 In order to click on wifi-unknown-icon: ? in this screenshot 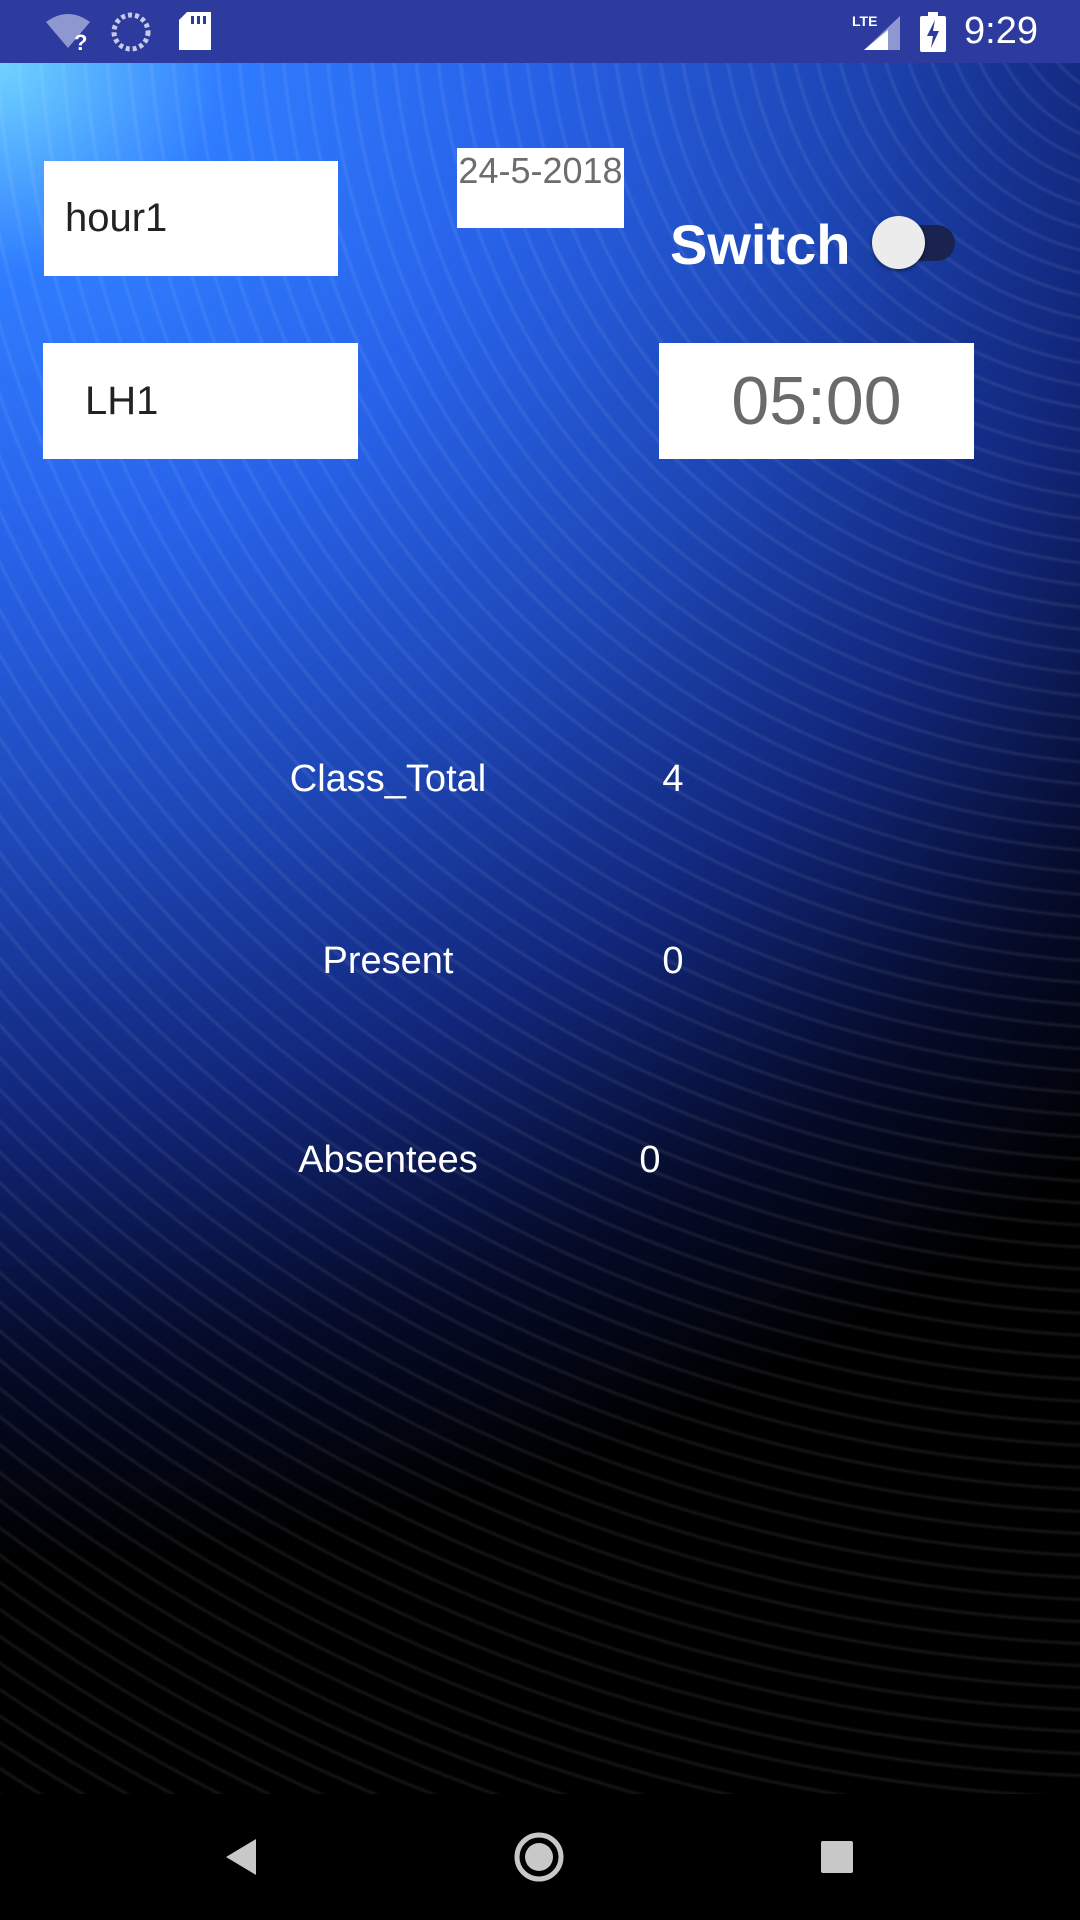, I will do `click(68, 34)`.